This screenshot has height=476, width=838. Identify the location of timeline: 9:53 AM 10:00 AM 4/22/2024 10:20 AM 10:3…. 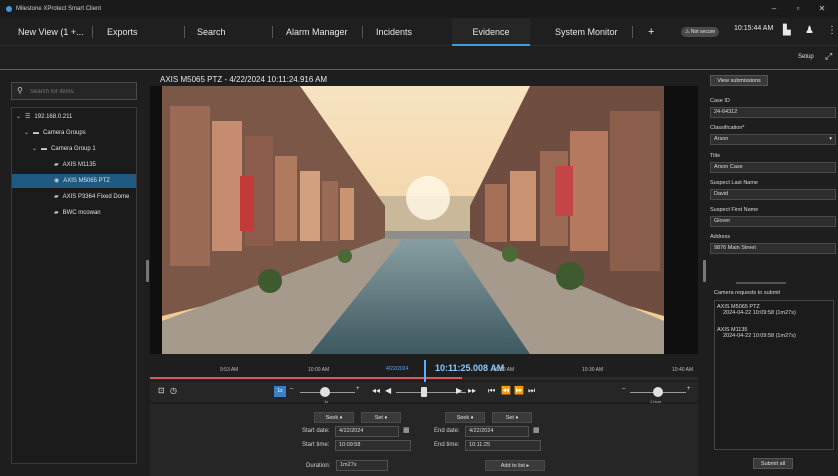
(424, 370).